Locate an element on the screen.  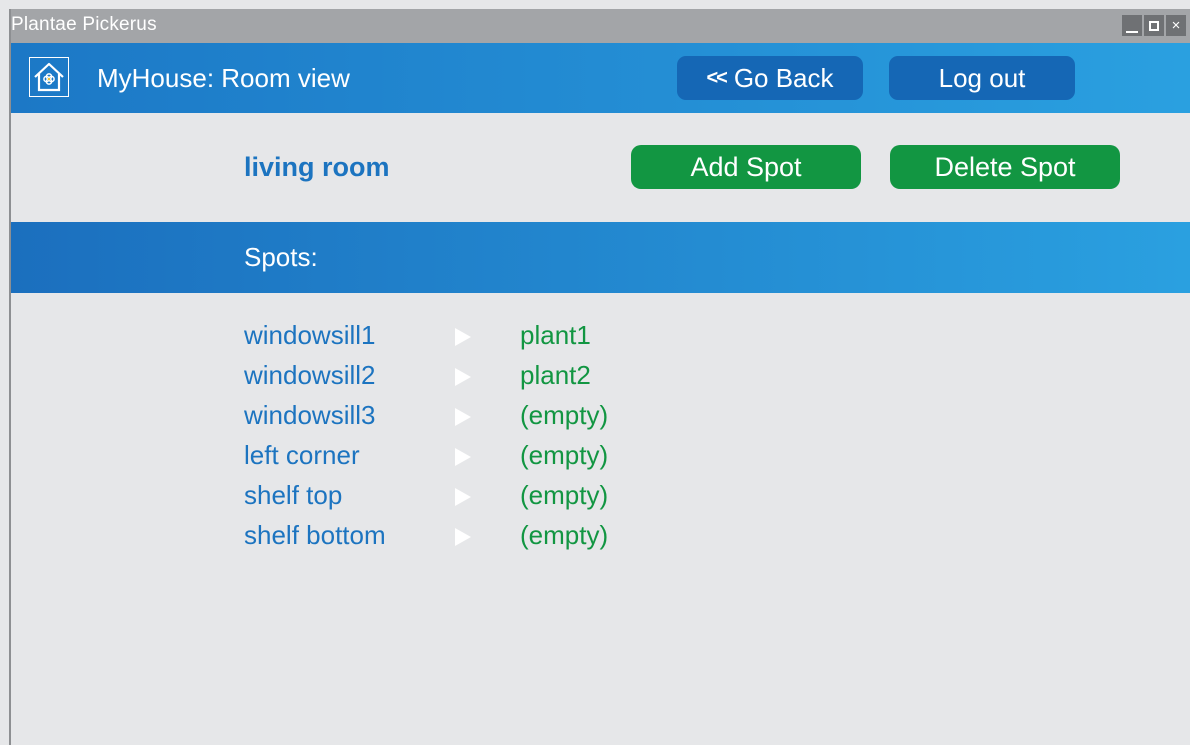
delete-spot-label: Delete Spot is located at coordinates (1005, 166).